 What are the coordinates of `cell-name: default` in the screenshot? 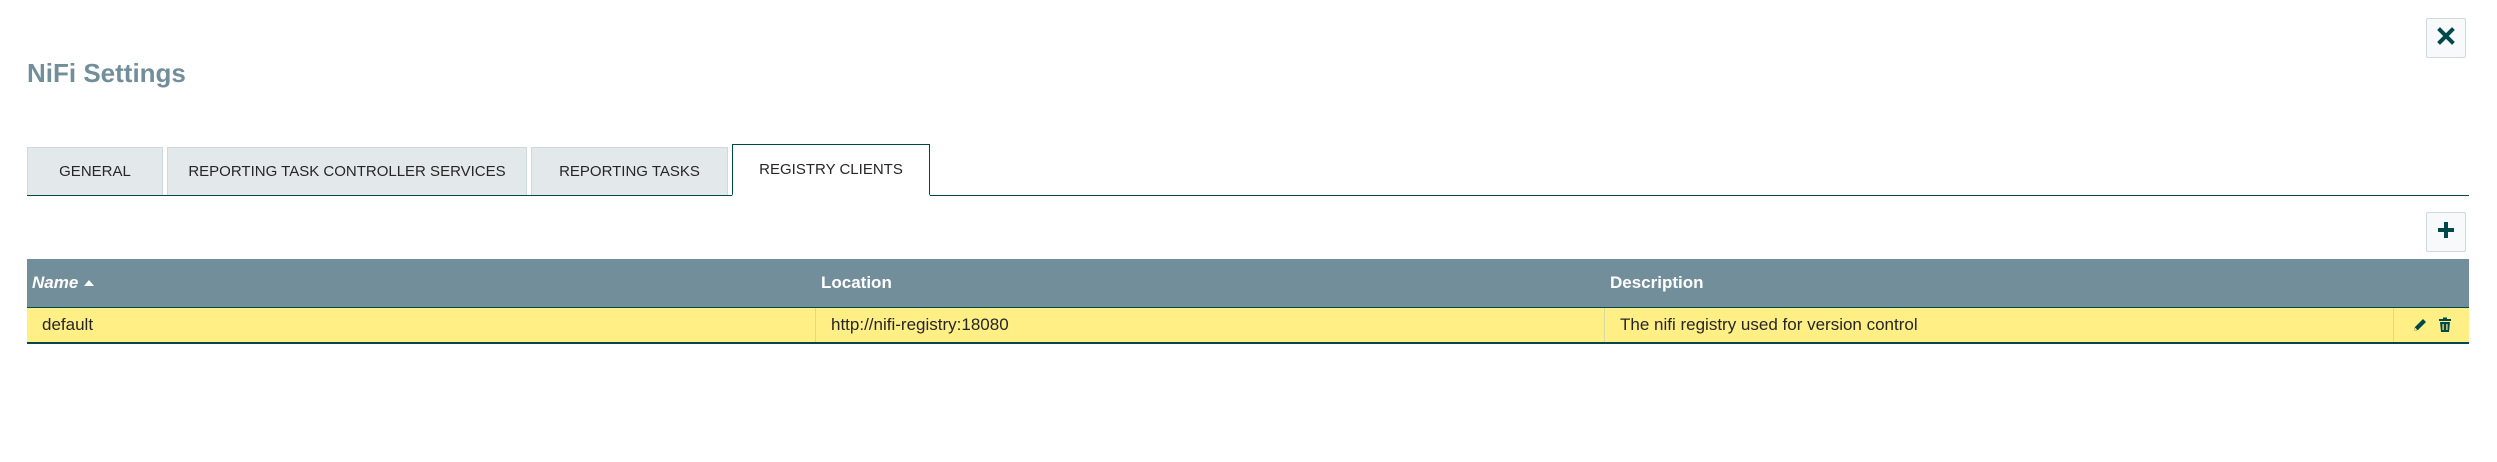 It's located at (421, 325).